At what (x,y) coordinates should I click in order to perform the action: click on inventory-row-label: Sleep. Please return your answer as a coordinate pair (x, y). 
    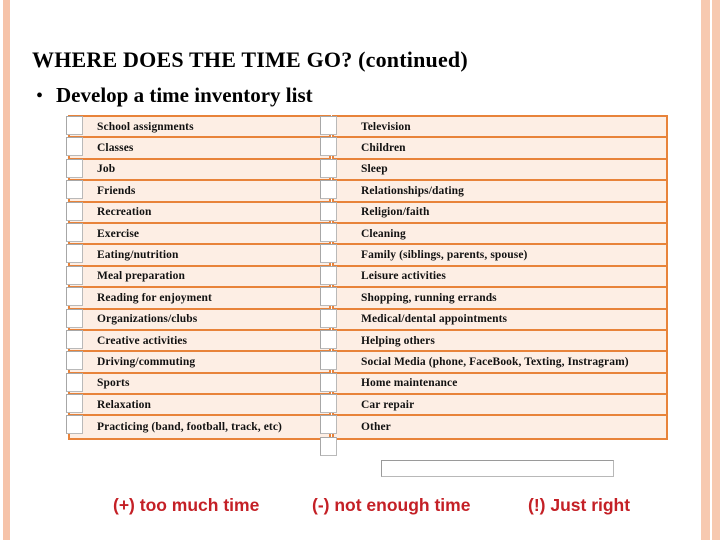
    Looking at the image, I should click on (374, 169).